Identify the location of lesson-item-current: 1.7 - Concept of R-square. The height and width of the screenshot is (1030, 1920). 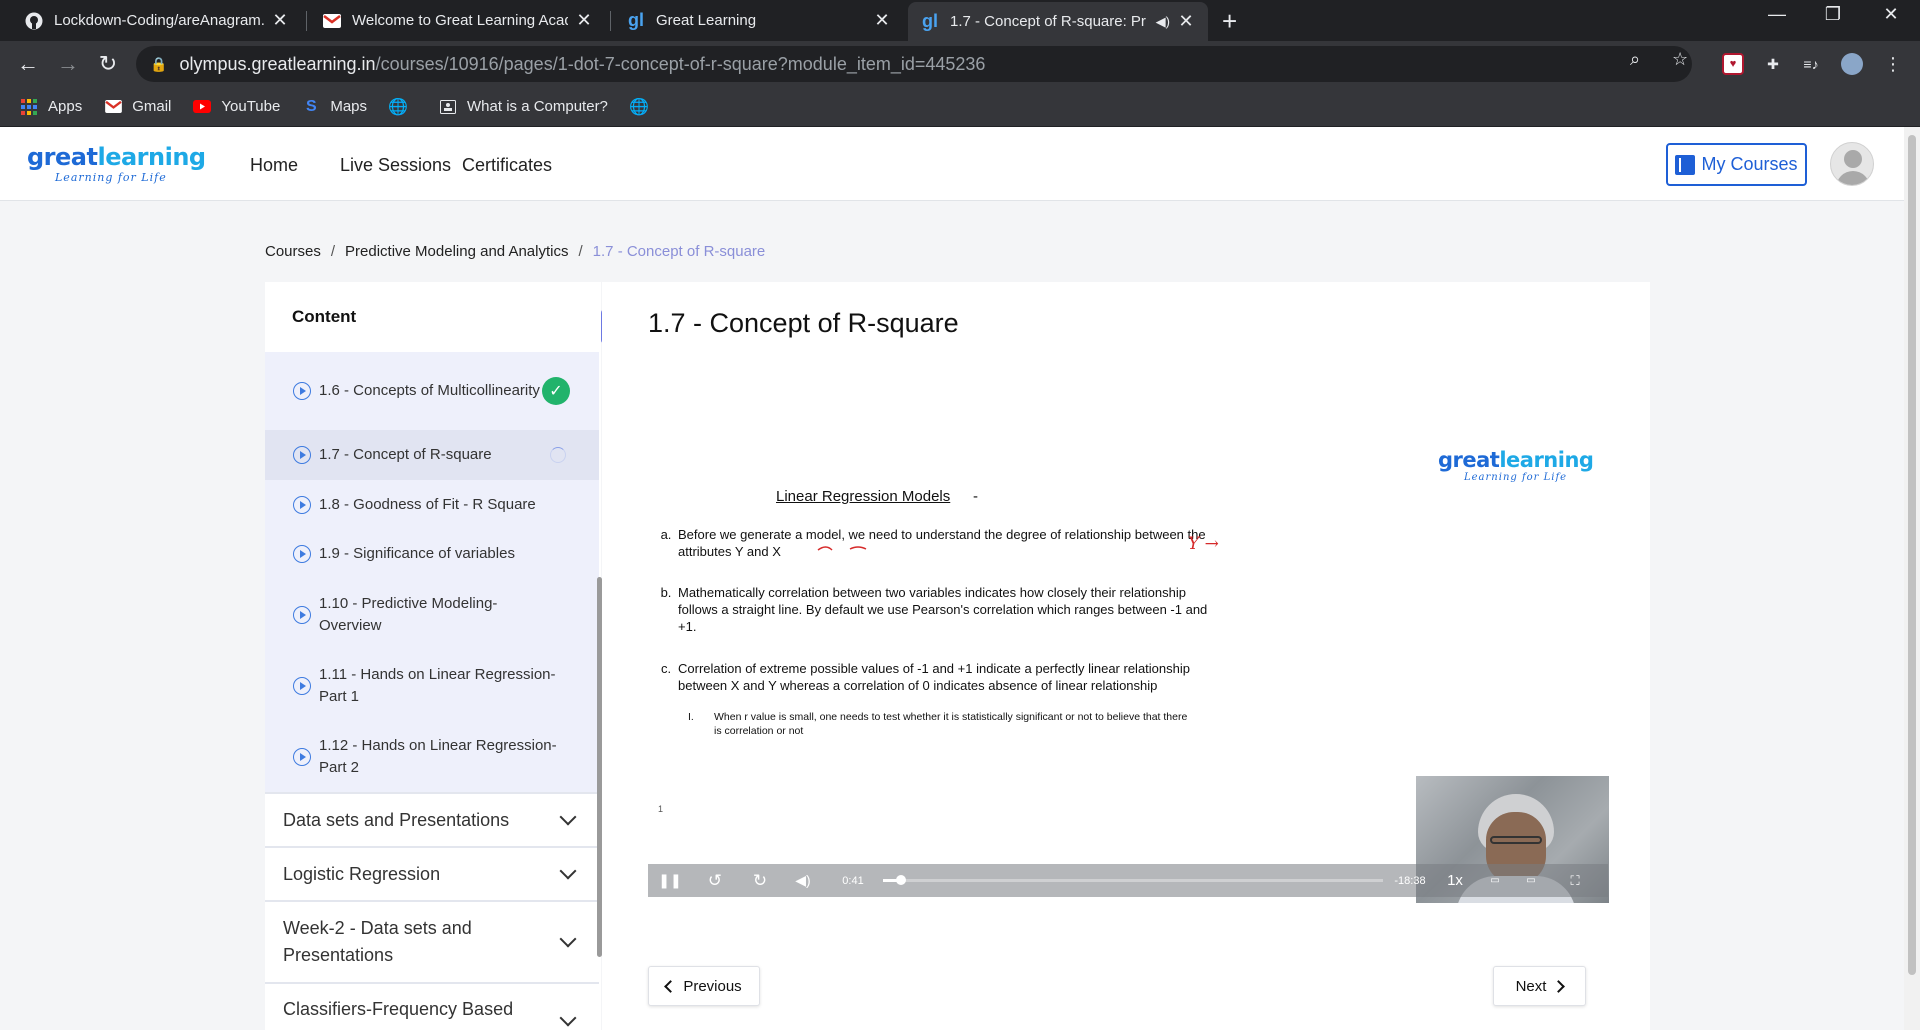
(432, 455).